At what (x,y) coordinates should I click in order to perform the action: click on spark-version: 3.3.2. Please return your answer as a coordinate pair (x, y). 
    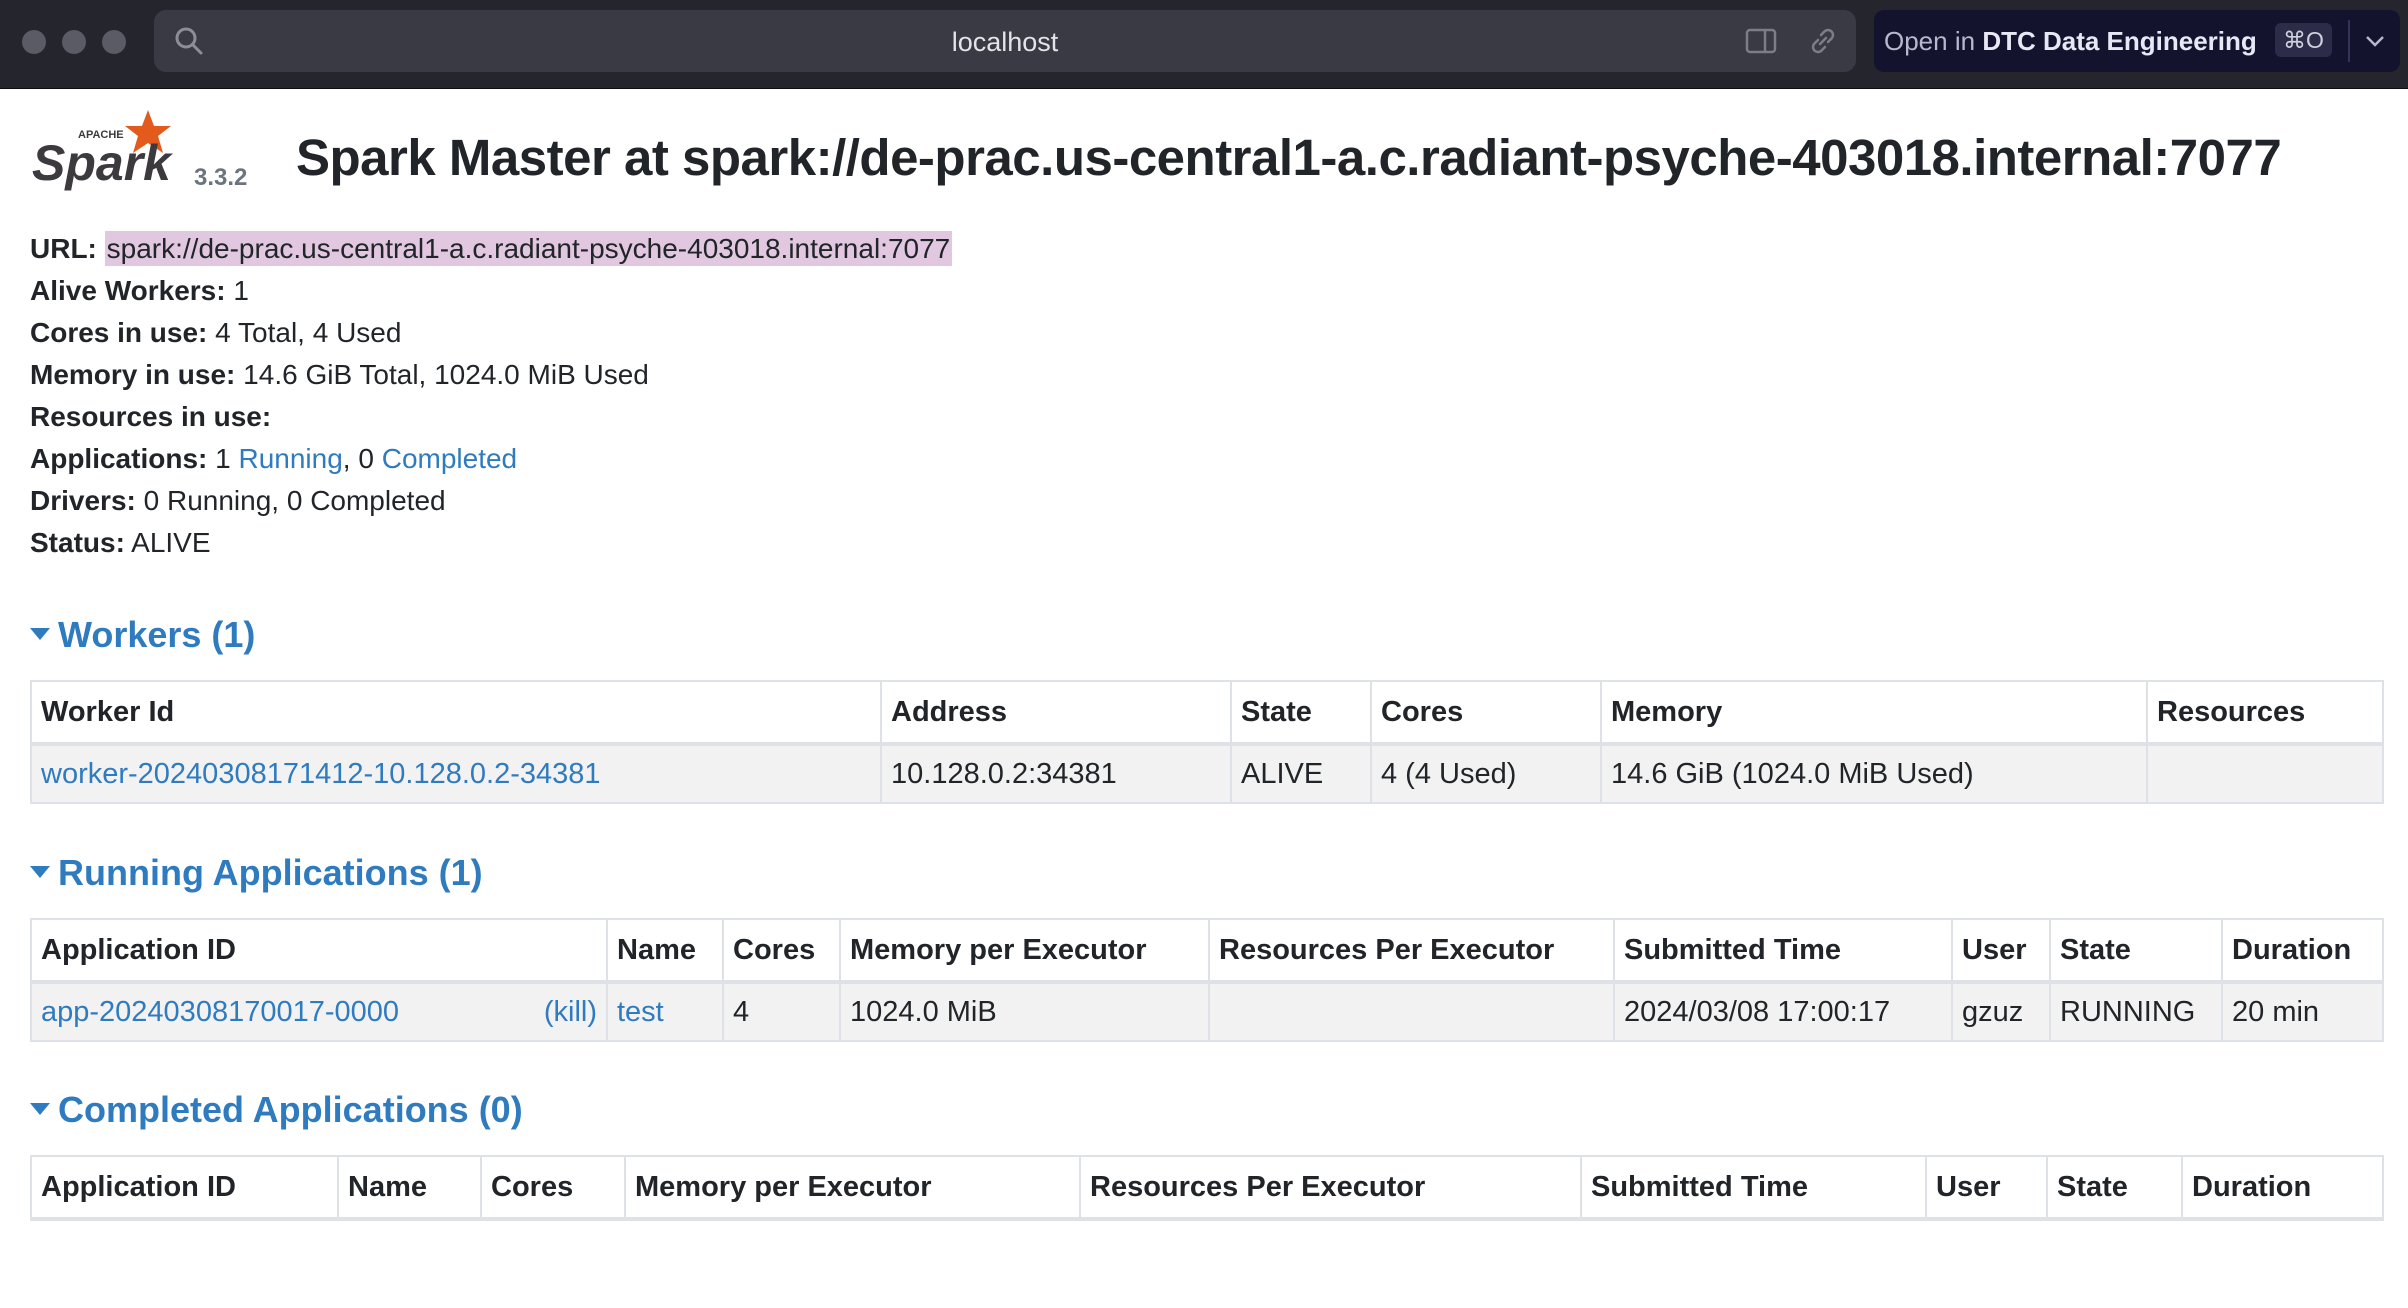
    Looking at the image, I should click on (221, 177).